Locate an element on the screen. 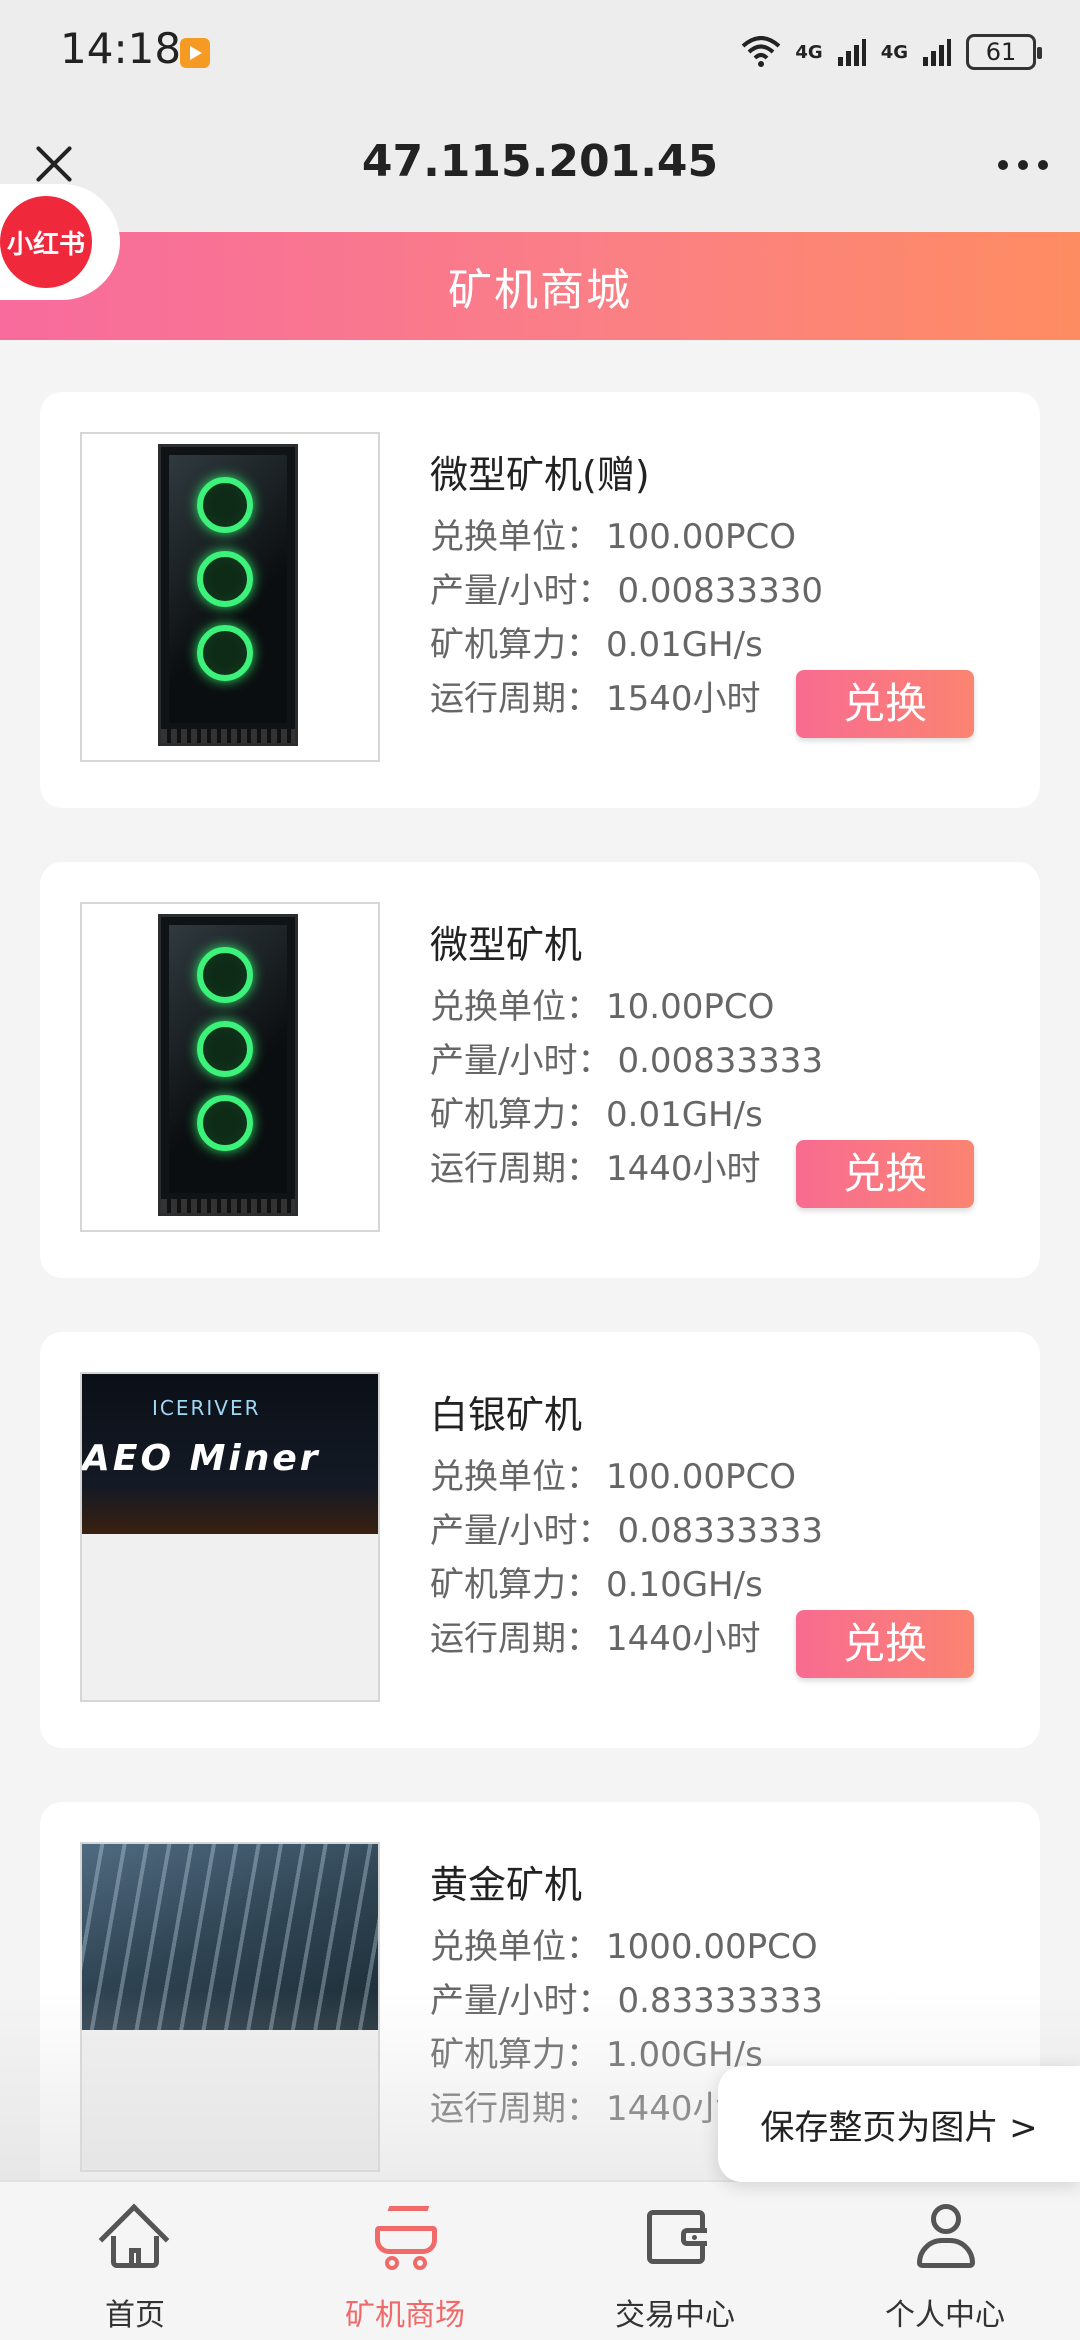 The height and width of the screenshot is (2340, 1080). status-indicators: 4G 4G 61 is located at coordinates (891, 52).